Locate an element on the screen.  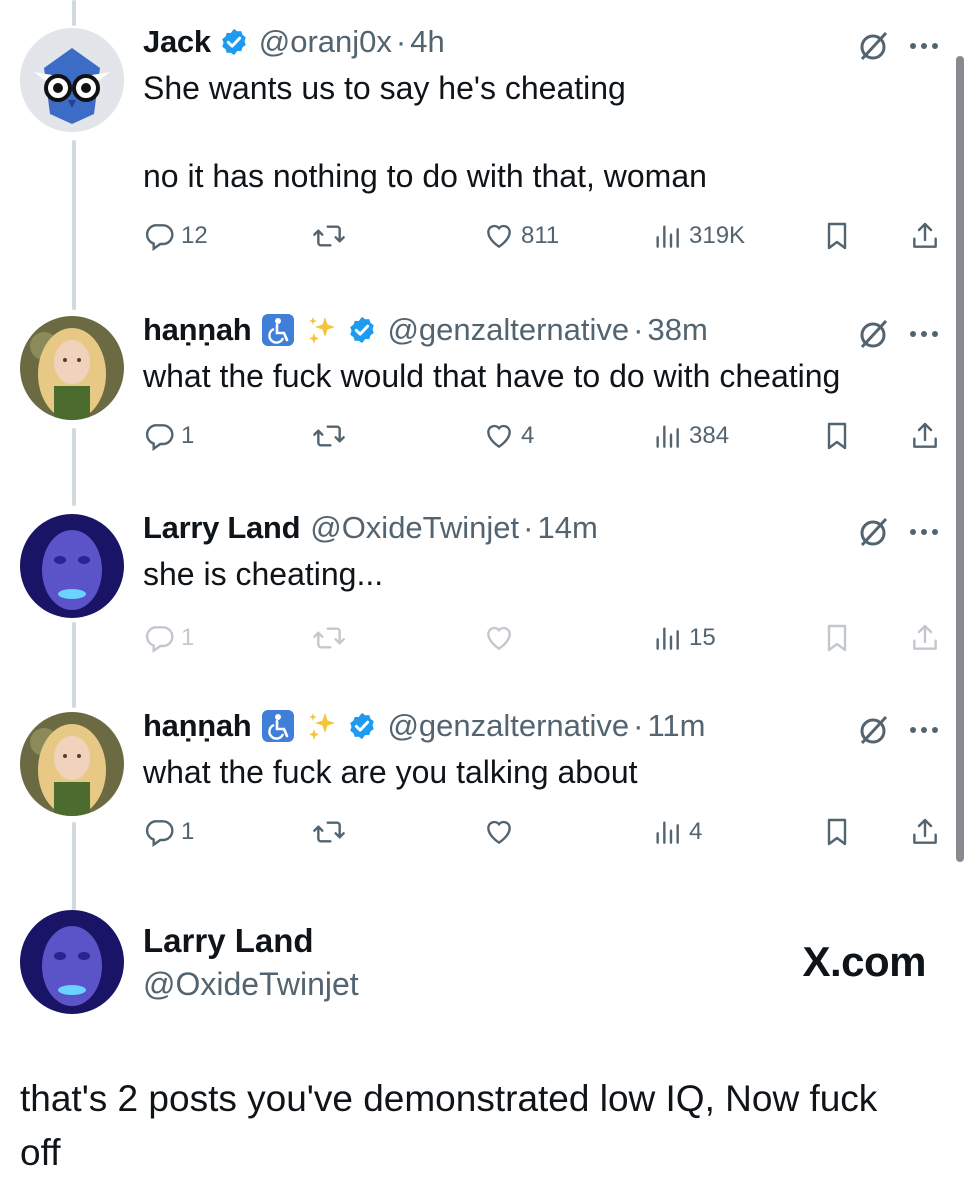
views-button: 15 is located at coordinates (683, 638).